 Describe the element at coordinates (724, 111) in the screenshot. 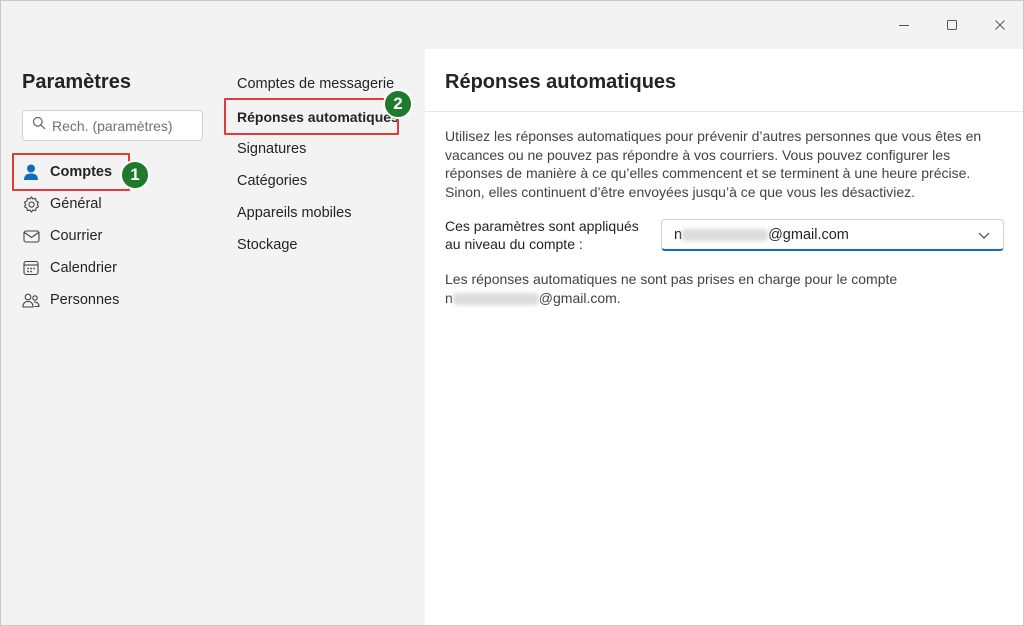

I see `title-divider` at that location.